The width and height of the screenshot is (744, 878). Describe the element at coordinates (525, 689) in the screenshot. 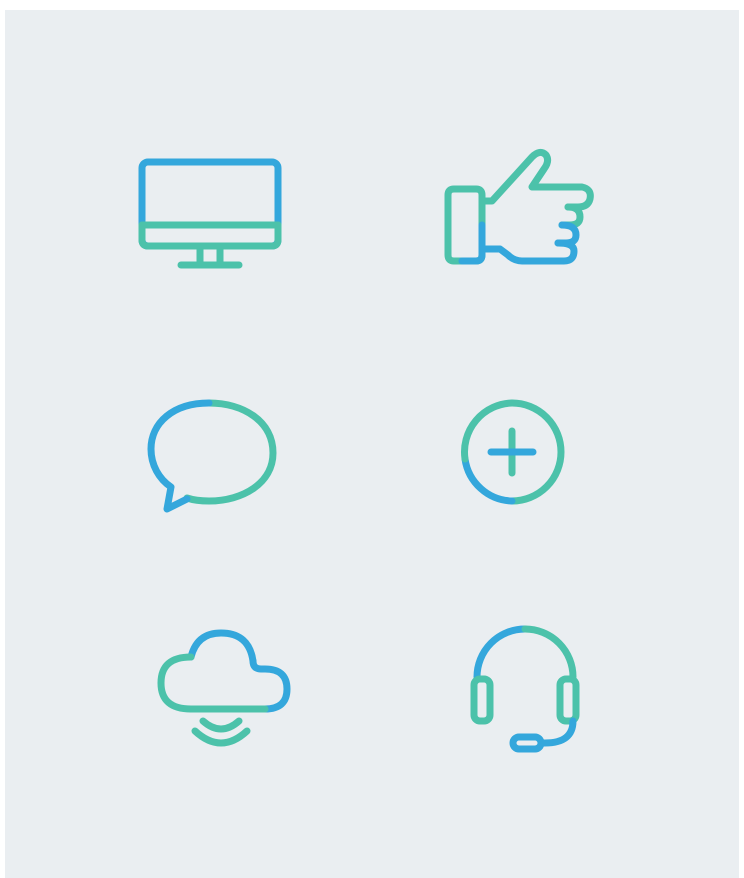

I see `headset-icon` at that location.